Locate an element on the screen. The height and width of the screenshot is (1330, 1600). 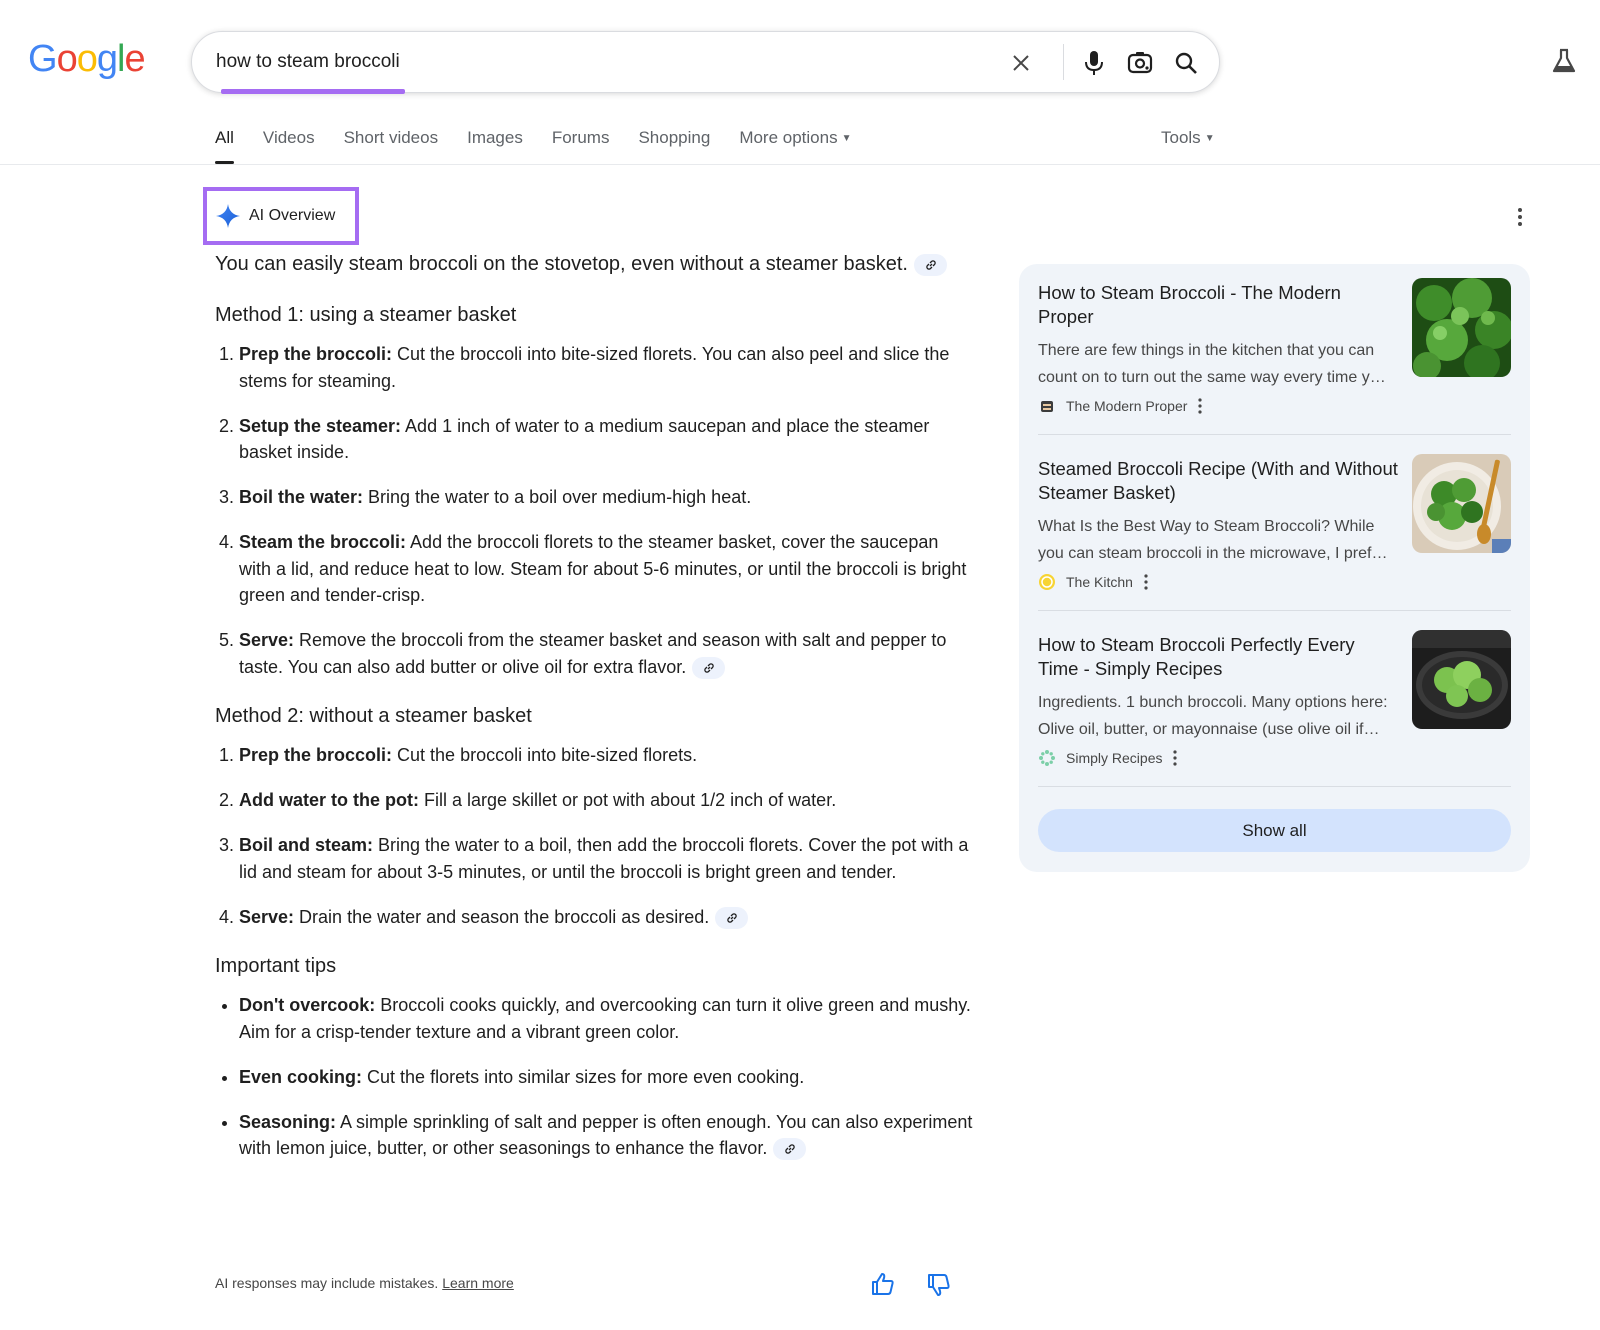
learn-more-link: Learn more is located at coordinates (478, 1283).